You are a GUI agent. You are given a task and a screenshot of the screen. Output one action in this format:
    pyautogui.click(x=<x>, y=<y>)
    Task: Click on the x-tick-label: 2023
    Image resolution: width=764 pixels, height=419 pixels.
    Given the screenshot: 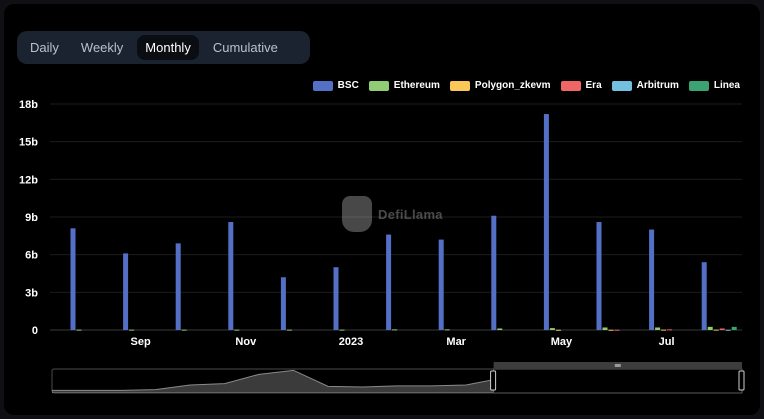 What is the action you would take?
    pyautogui.click(x=351, y=342)
    